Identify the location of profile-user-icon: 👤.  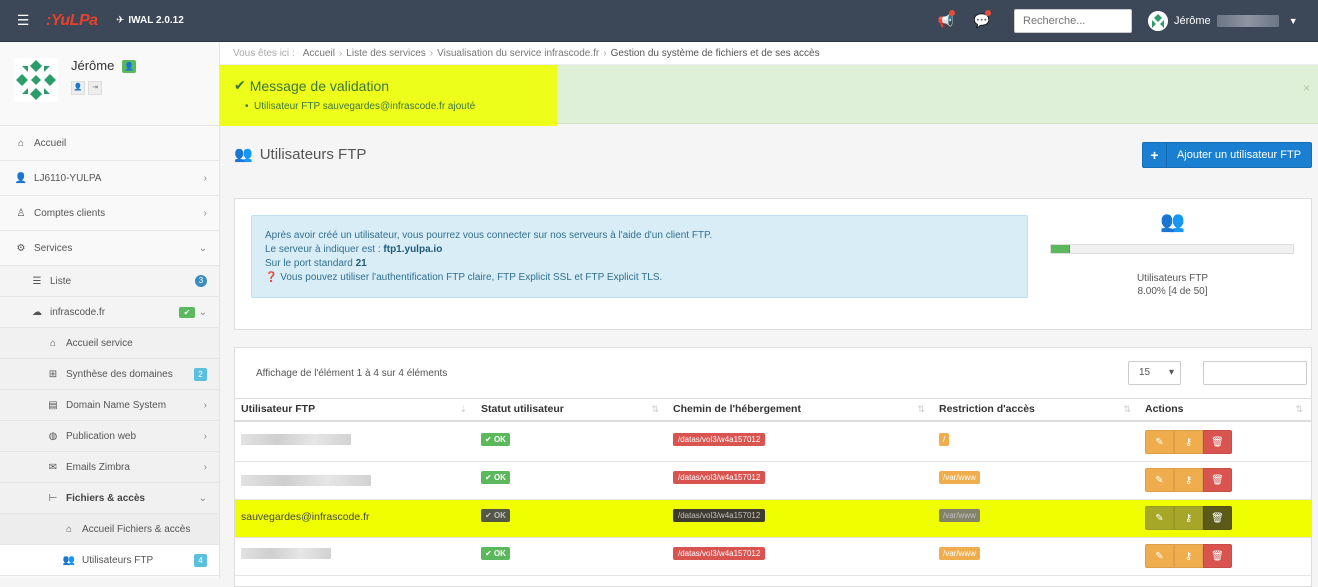
(78, 88).